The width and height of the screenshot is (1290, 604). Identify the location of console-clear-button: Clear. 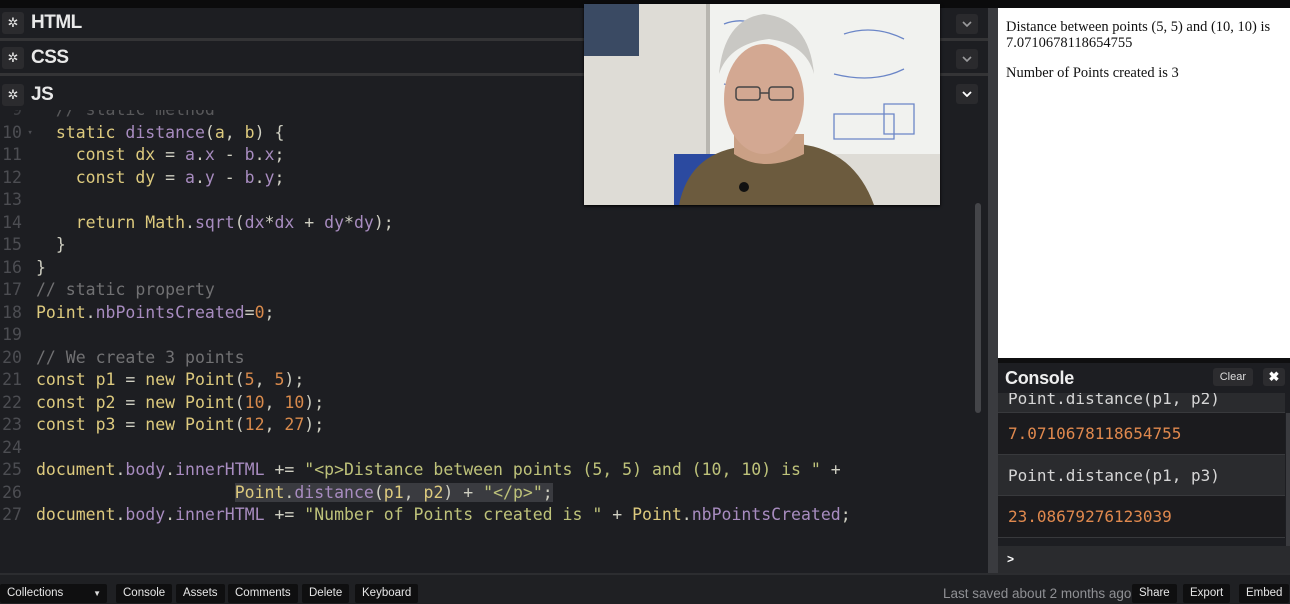
(1232, 377).